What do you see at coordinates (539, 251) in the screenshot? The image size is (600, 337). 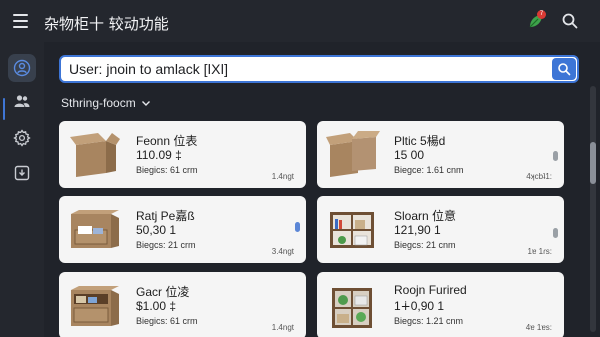 I see `product-tag: 1ɐ 1ɾs:` at bounding box center [539, 251].